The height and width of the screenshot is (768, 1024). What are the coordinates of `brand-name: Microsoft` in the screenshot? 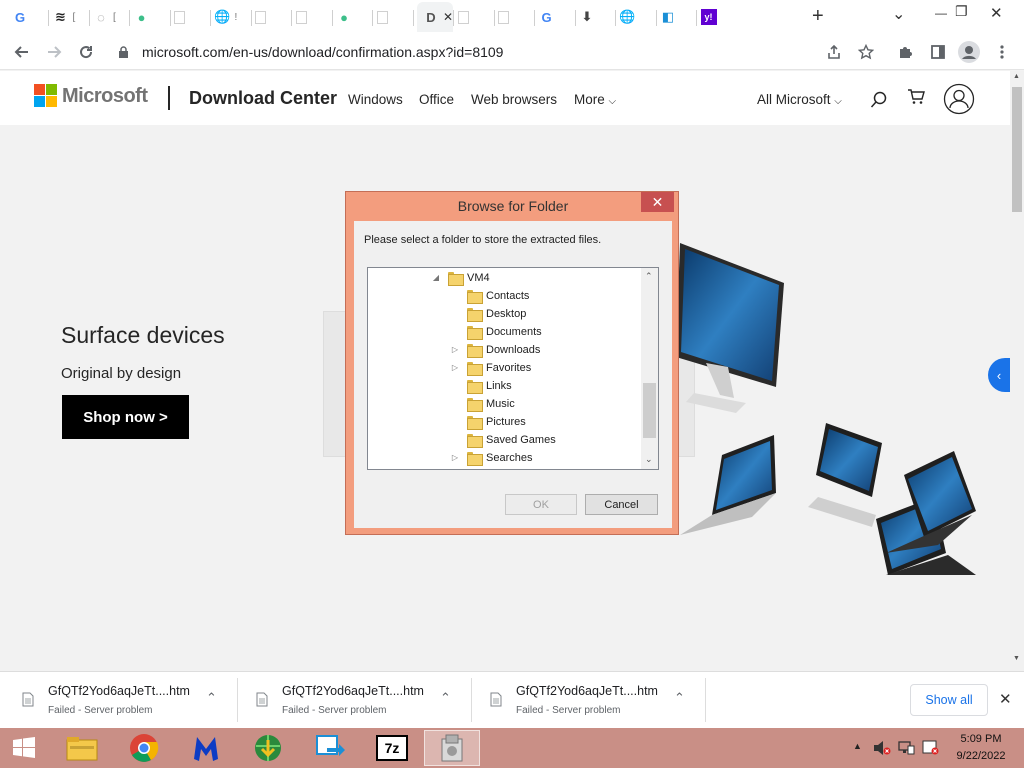 It's located at (105, 96).